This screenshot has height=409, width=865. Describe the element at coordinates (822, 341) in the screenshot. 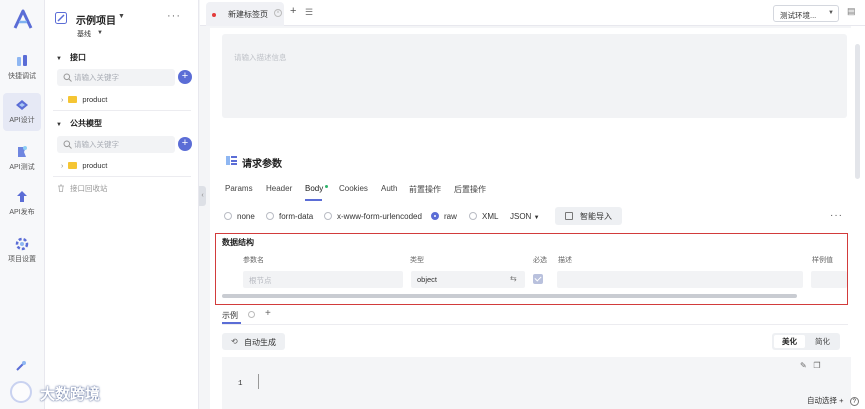

I see `compact-button: 简化` at that location.